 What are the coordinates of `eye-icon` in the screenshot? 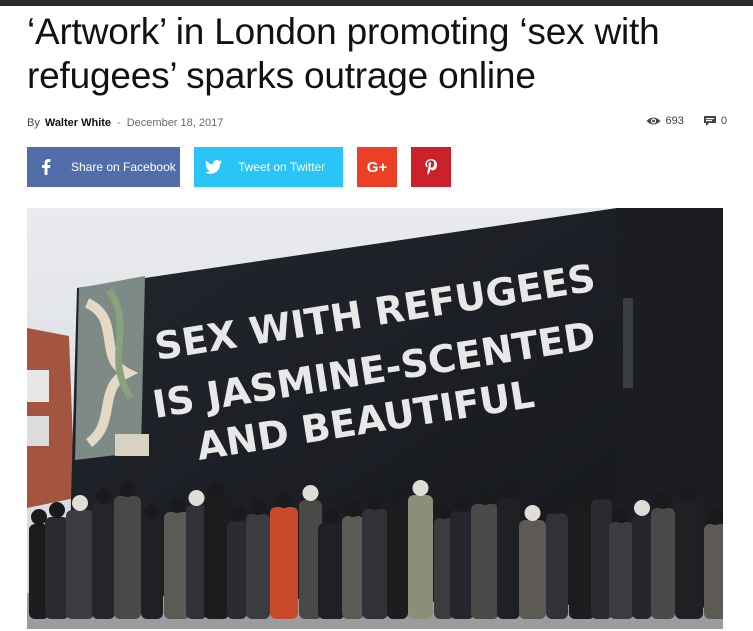 It's located at (653, 121).